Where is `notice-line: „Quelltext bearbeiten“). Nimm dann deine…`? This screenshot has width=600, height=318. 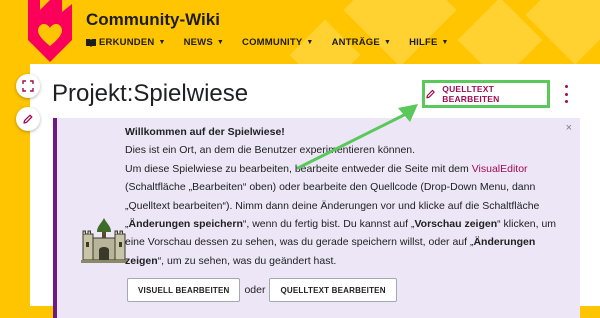
notice-line: „Quelltext bearbeiten“). Nimm dann deine… is located at coordinates (332, 205).